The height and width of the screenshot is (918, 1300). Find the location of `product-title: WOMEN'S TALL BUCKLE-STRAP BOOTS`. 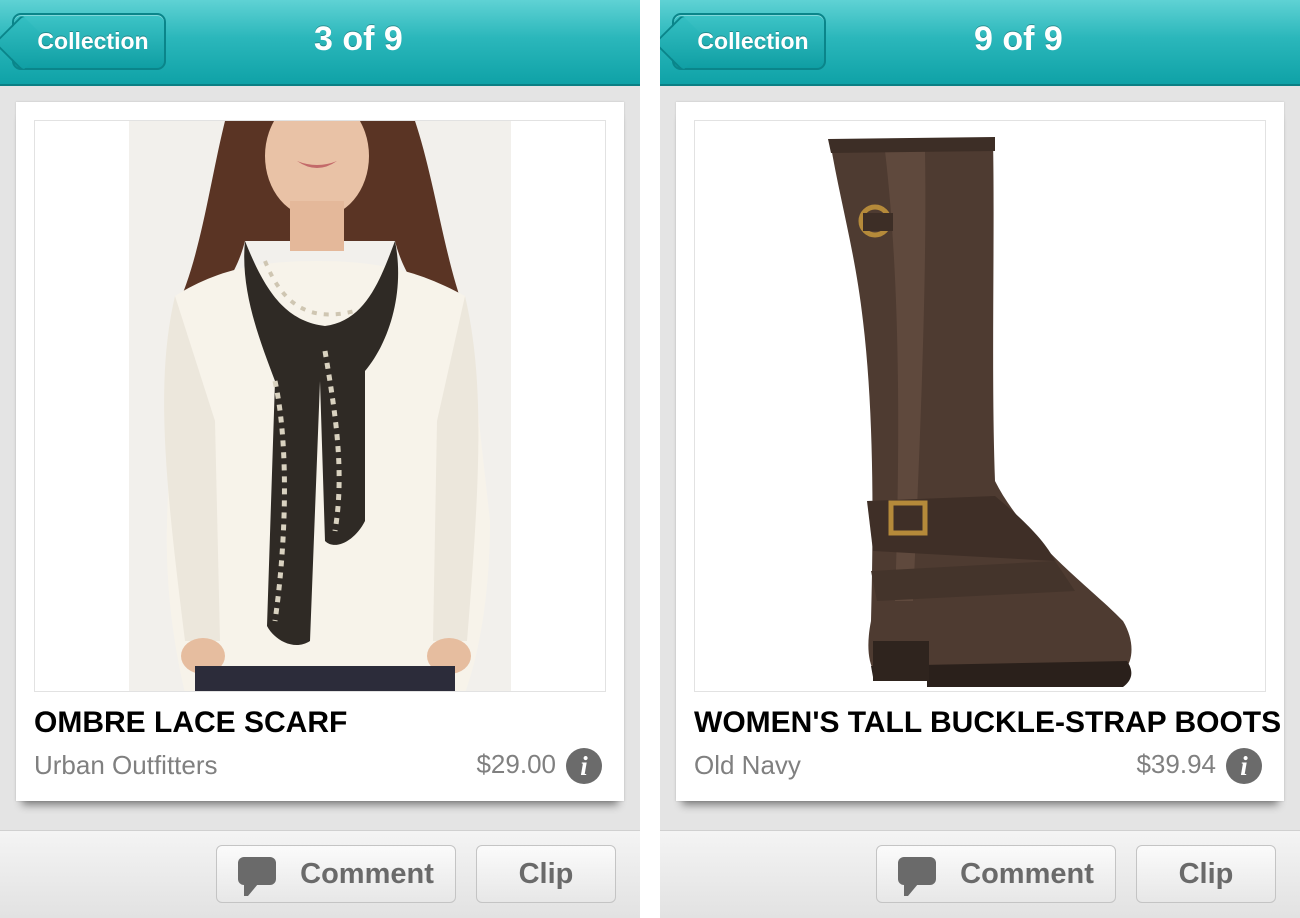

product-title: WOMEN'S TALL BUCKLE-STRAP BOOTS is located at coordinates (988, 722).